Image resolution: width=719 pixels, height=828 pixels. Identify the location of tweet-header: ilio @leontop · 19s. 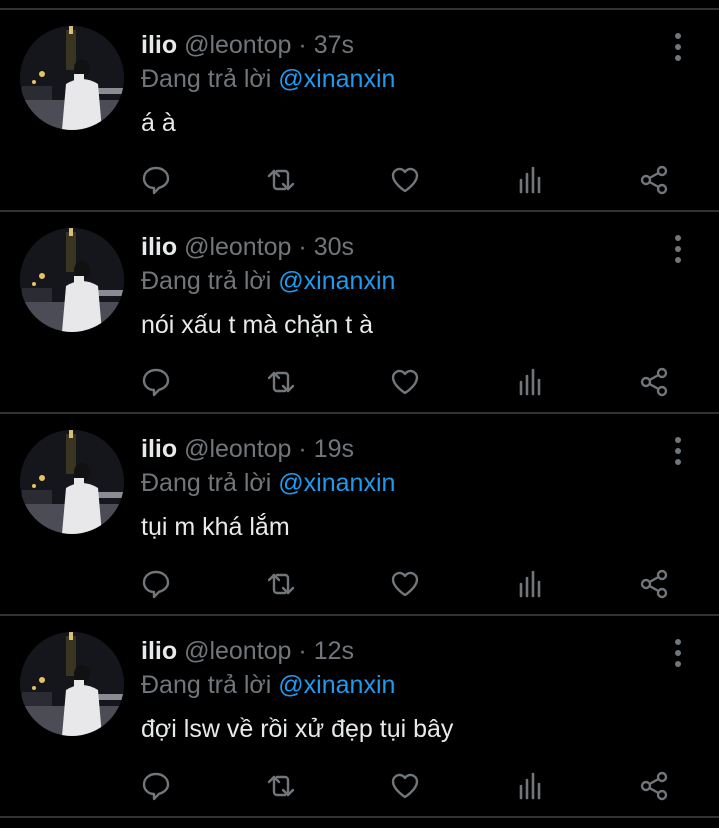
(247, 449).